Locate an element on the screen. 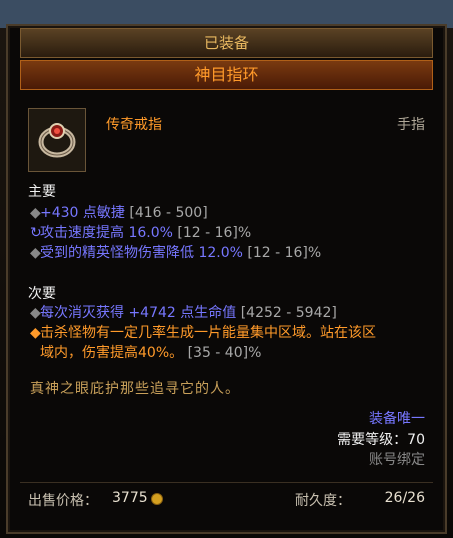 The width and height of the screenshot is (453, 538). secondary-stat-2-cont: 域内，伤害提高40%。 [35 - 40]% is located at coordinates (150, 352).